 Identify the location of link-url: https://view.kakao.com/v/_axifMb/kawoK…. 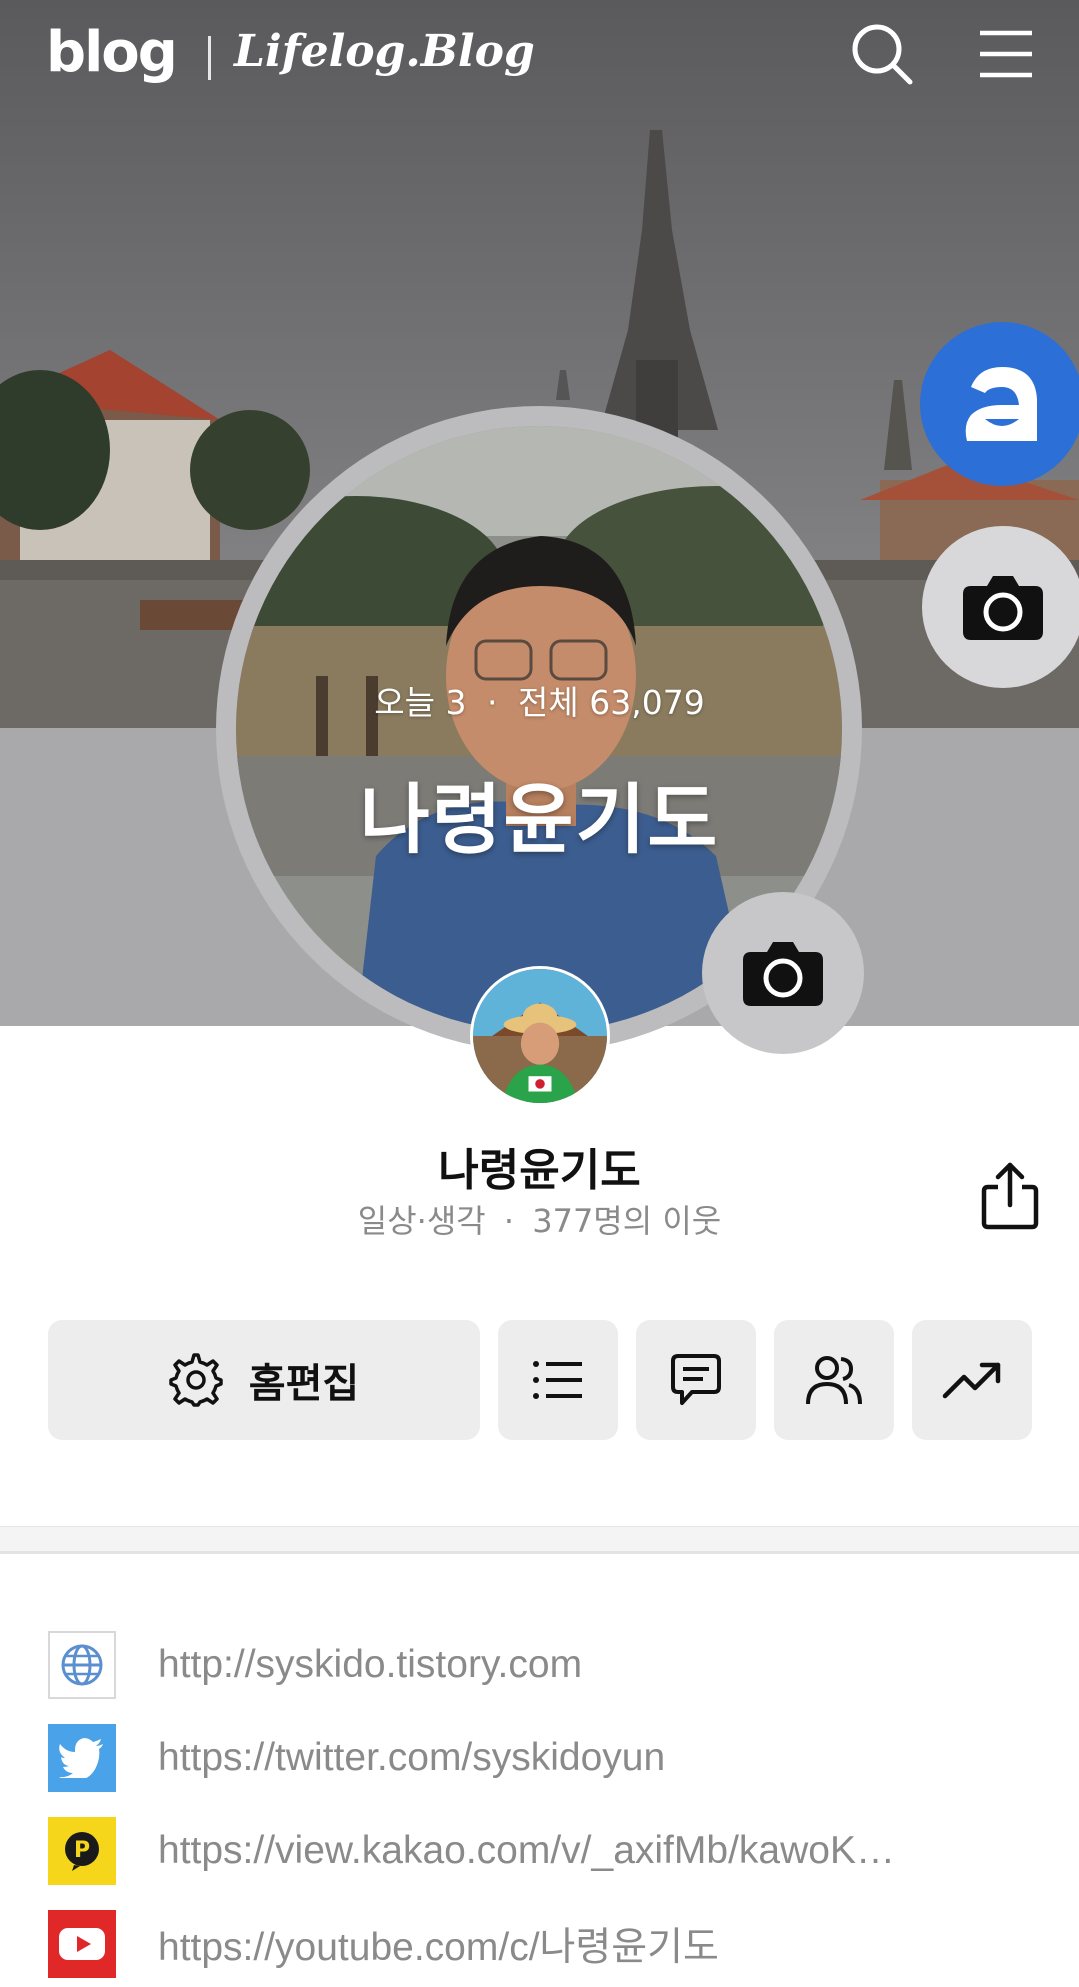
(526, 1850).